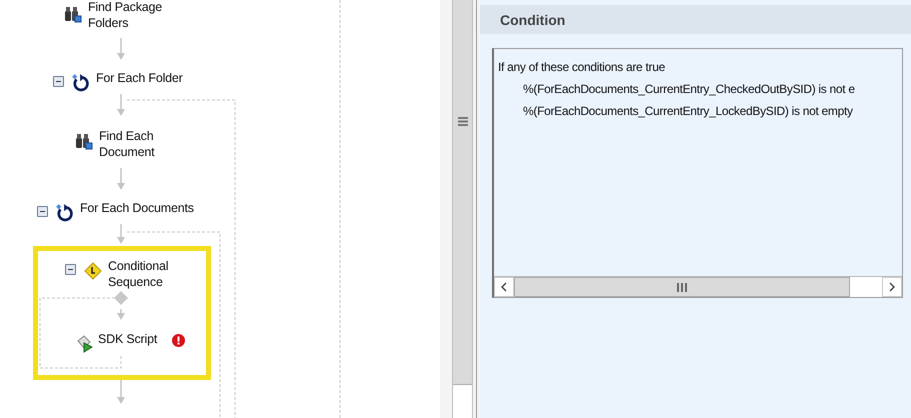 The width and height of the screenshot is (911, 418). I want to click on scroll-right-button, so click(892, 287).